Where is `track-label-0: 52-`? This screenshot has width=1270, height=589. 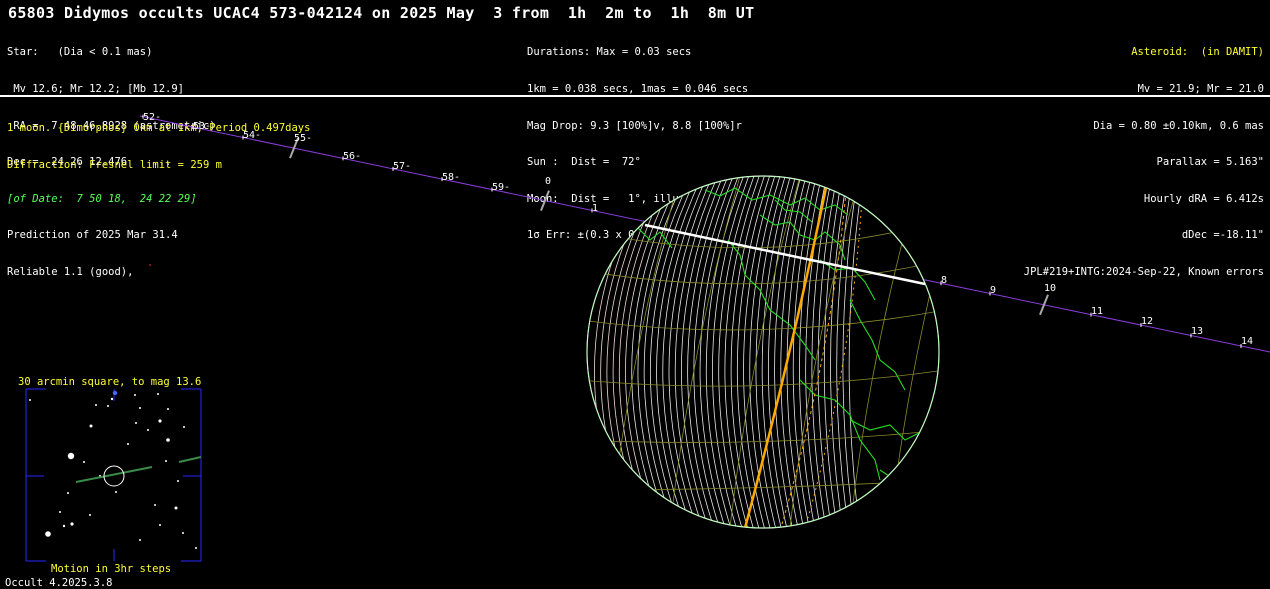
track-label-0: 52- is located at coordinates (152, 117).